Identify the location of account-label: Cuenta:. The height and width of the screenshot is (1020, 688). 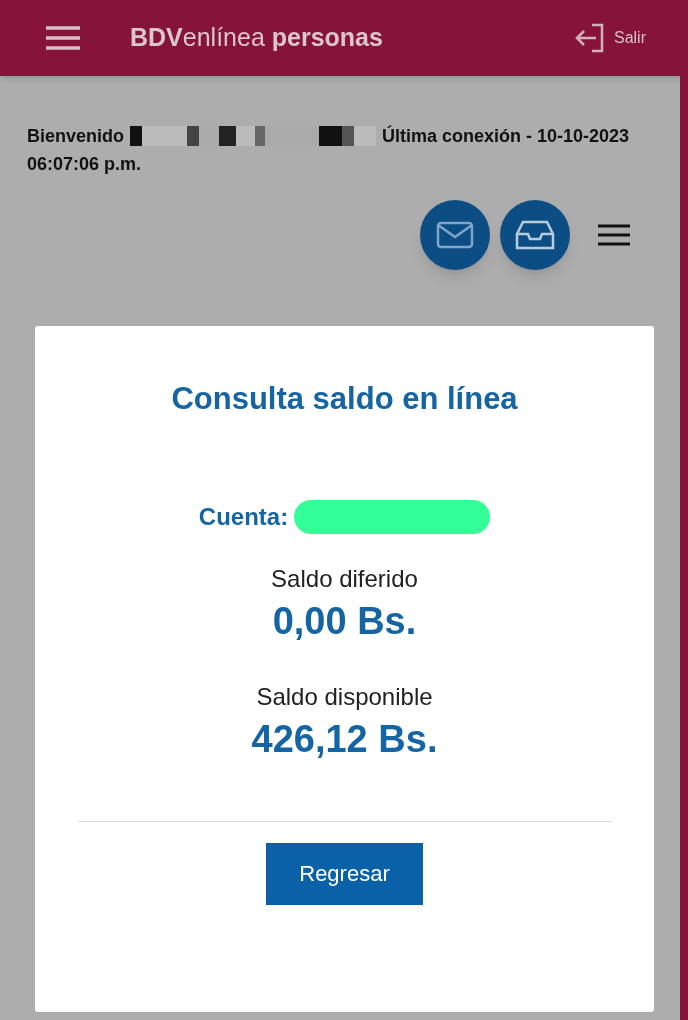
(243, 516).